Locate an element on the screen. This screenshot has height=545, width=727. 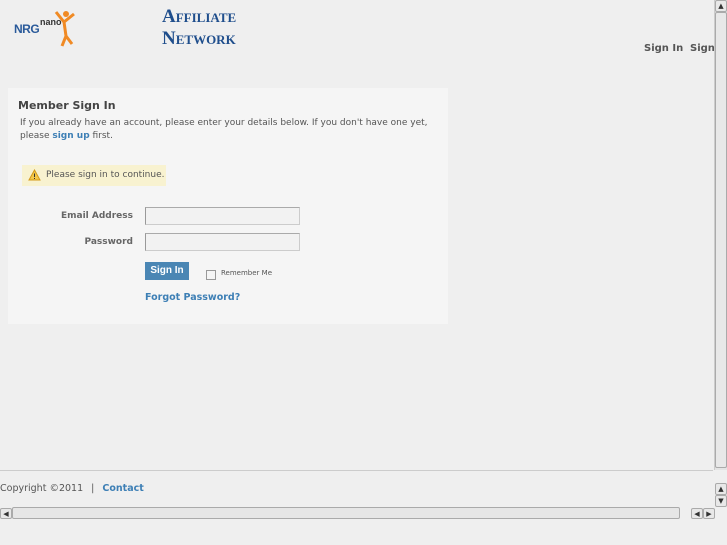
page-title: Member Sign In is located at coordinates (67, 105).